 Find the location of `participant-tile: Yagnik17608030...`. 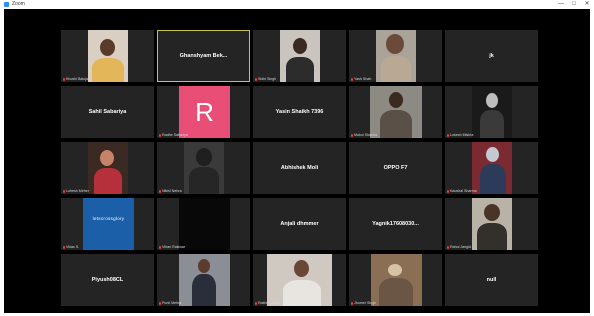

participant-tile: Yagnik17608030... is located at coordinates (395, 224).